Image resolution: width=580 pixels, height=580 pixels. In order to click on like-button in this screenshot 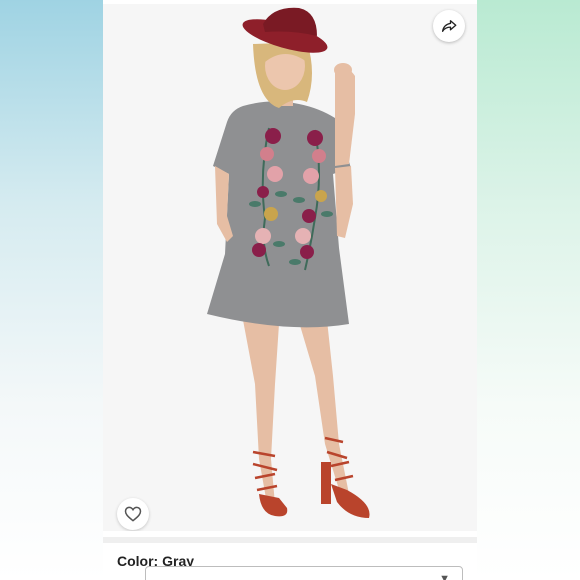, I will do `click(133, 514)`.